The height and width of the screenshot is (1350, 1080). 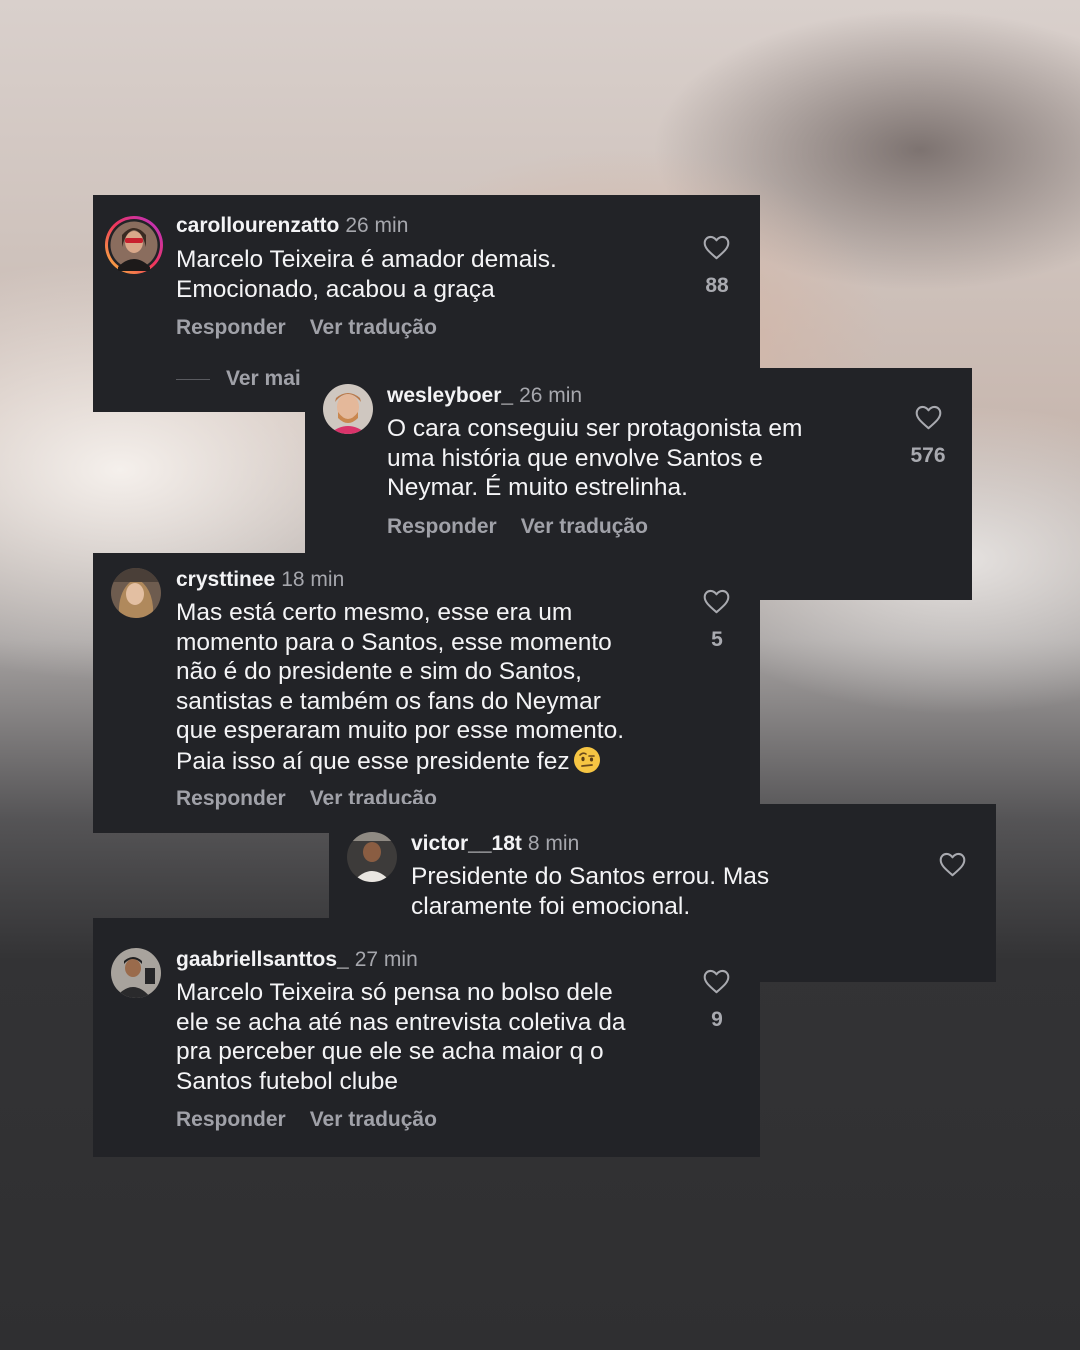 I want to click on timestamp: 8 min, so click(x=553, y=843).